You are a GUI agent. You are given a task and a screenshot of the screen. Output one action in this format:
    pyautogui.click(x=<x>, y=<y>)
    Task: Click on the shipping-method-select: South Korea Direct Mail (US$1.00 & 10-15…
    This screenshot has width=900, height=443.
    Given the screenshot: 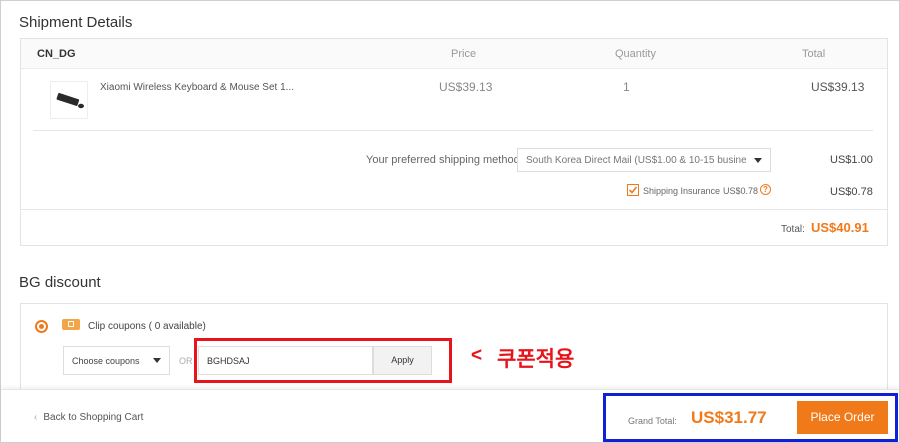 What is the action you would take?
    pyautogui.click(x=644, y=160)
    